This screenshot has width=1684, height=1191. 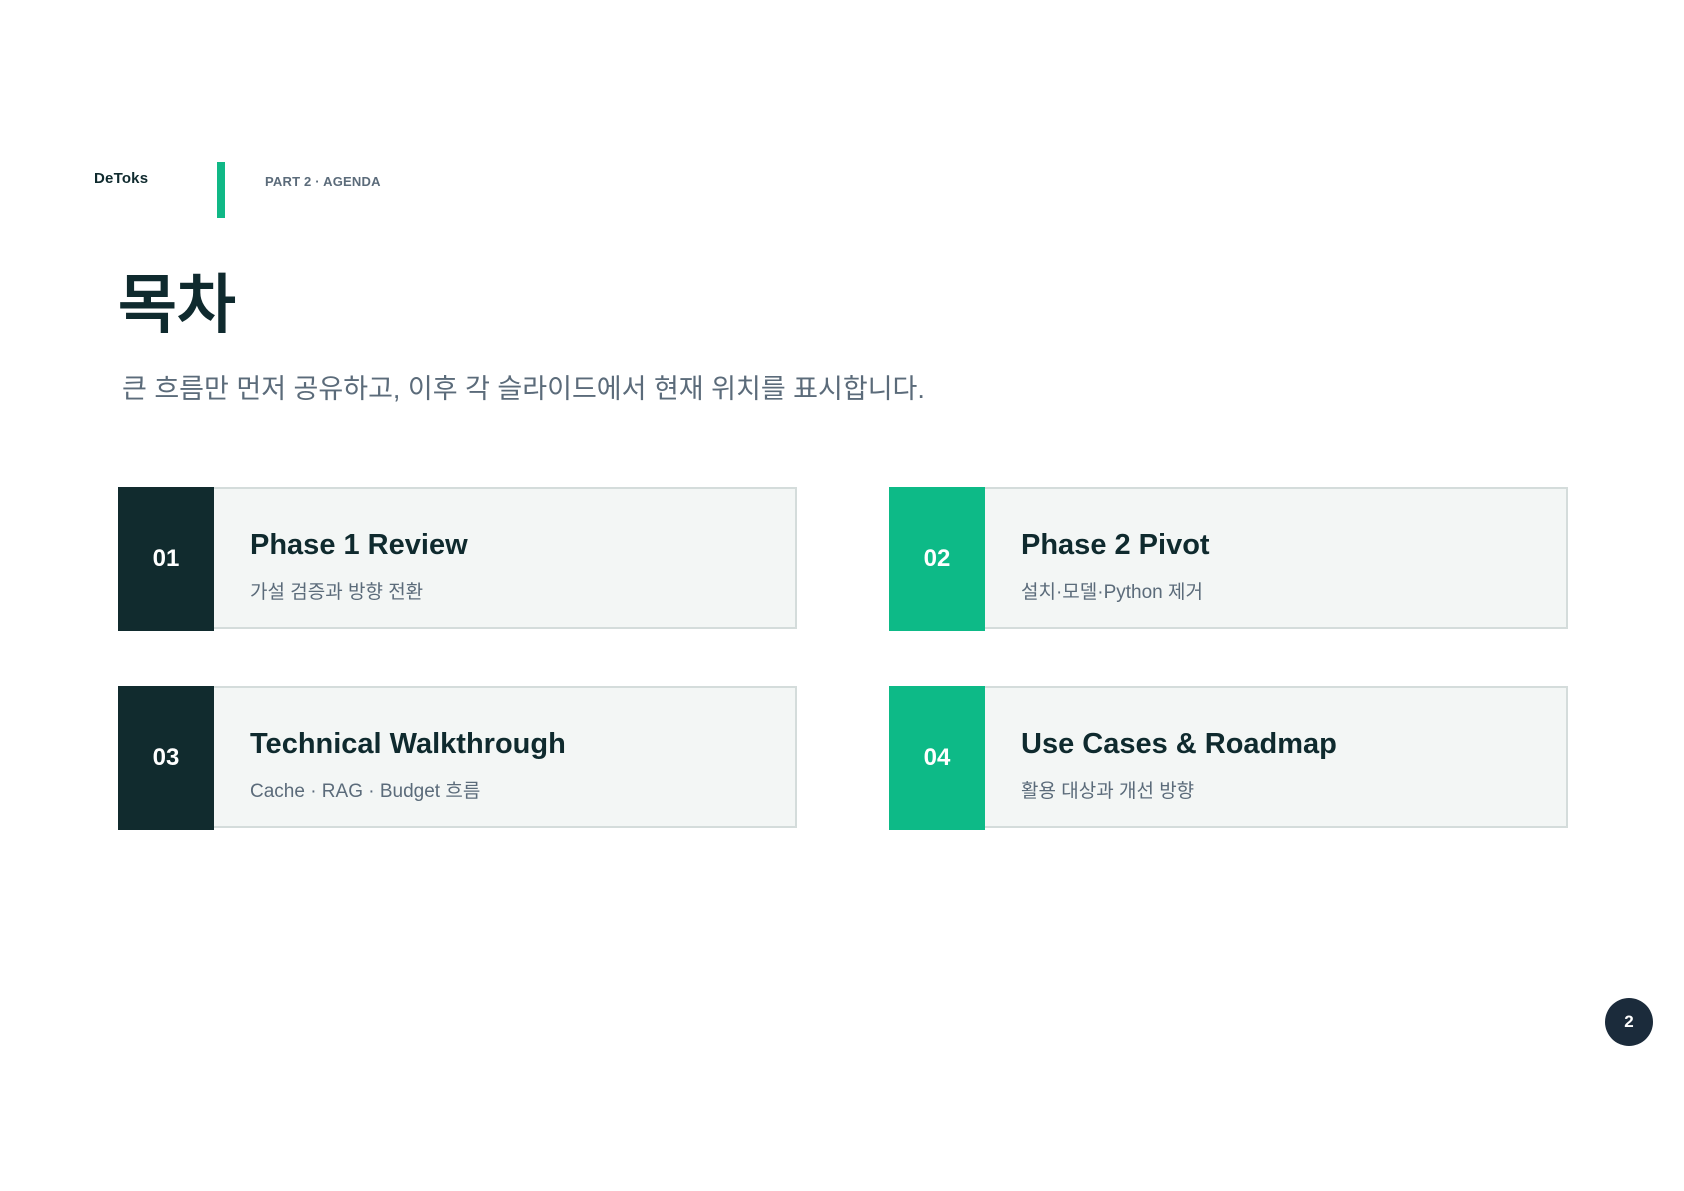 What do you see at coordinates (337, 592) in the screenshot?
I see `agenda-description: 가설 검증과 방향 전환` at bounding box center [337, 592].